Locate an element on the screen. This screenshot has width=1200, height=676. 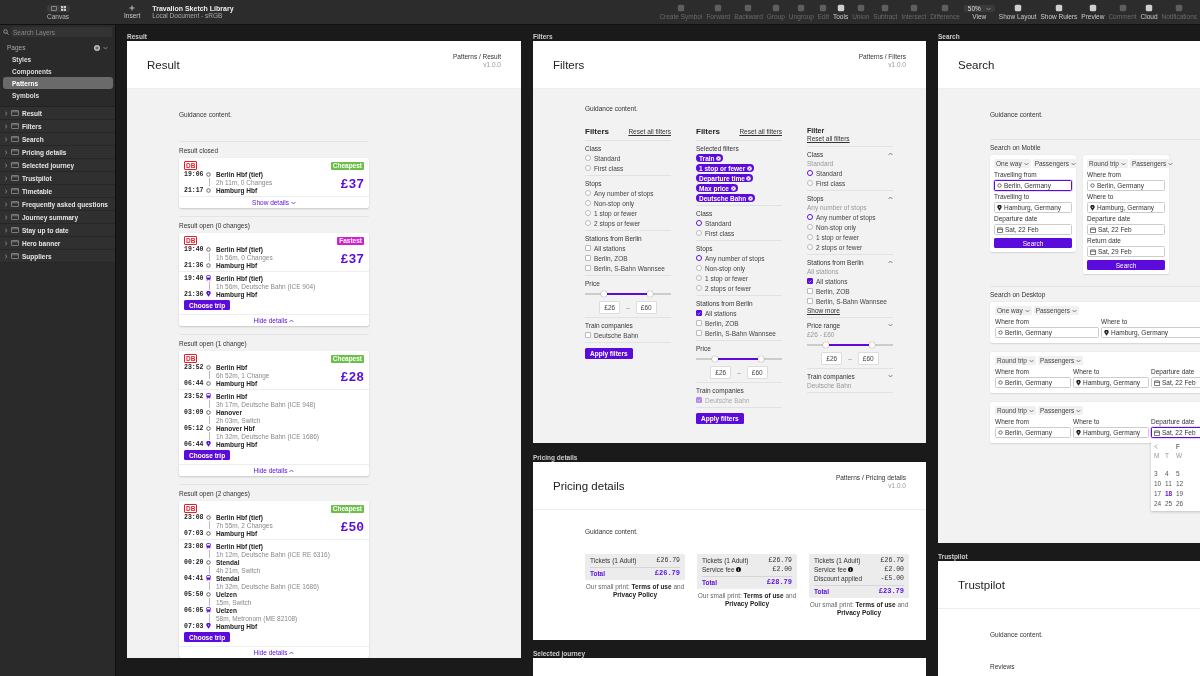
plus-icon is located at coordinates (132, 8).